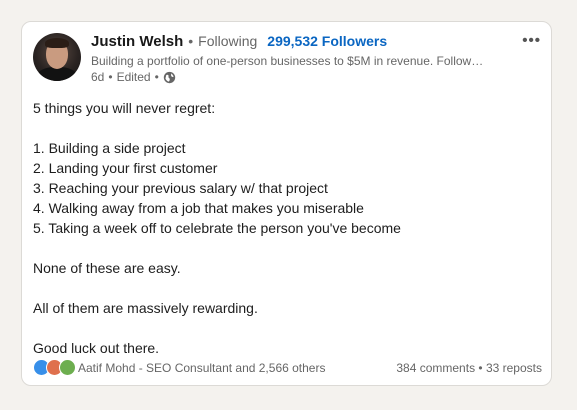  Describe the element at coordinates (531, 40) in the screenshot. I see `more-options-button: •••` at that location.